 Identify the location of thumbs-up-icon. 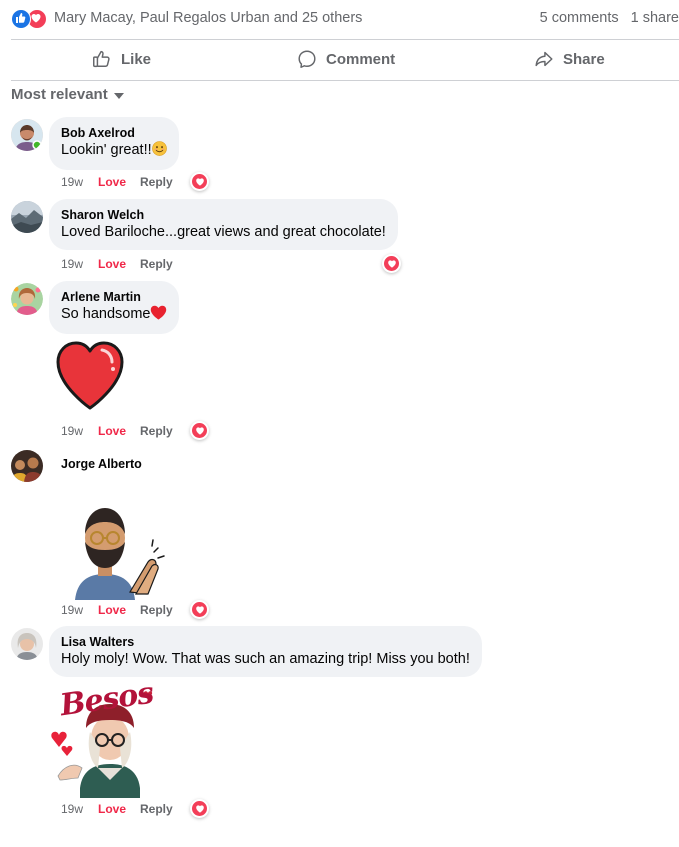
(101, 59).